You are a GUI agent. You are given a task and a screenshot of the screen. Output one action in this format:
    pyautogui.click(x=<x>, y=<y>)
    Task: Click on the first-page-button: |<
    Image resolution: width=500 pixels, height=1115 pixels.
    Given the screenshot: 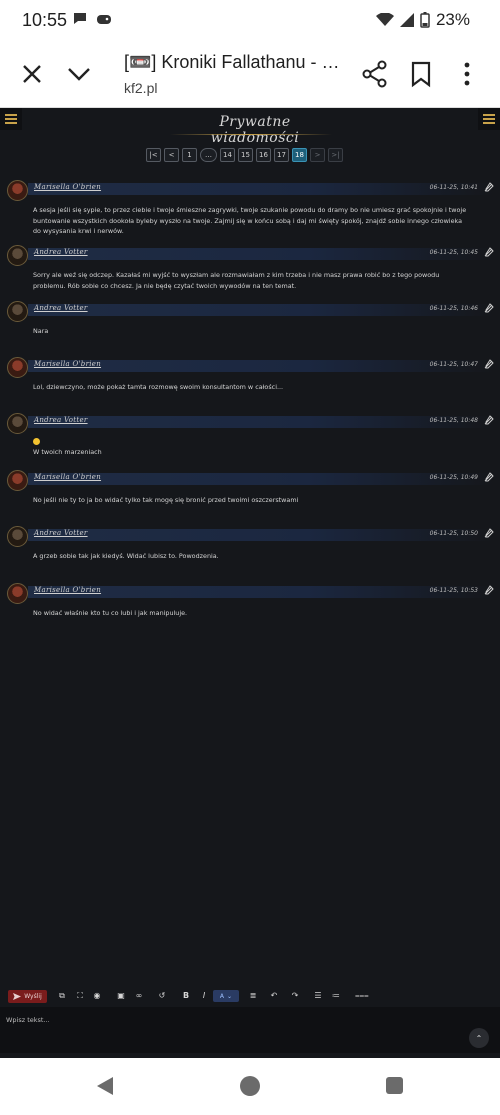 What is the action you would take?
    pyautogui.click(x=153, y=155)
    